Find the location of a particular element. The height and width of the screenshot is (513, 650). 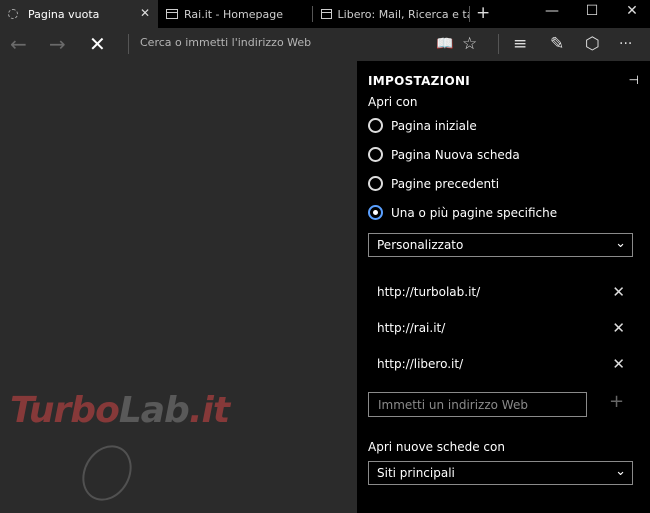

url-text: http://rai.it/ is located at coordinates (411, 328).